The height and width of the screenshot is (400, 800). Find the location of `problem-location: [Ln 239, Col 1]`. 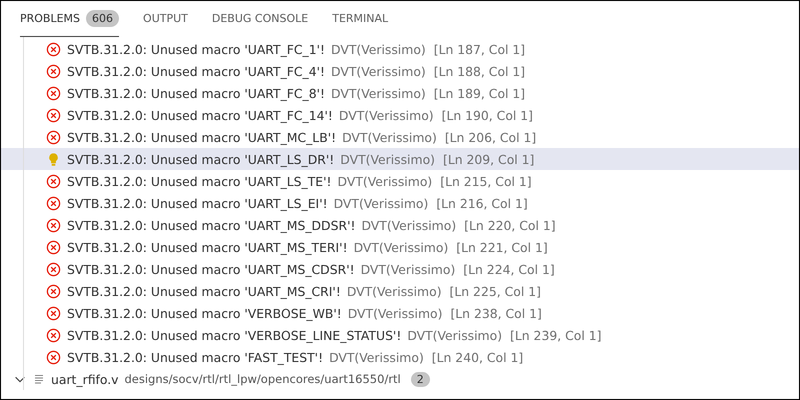

problem-location: [Ln 239, Col 1] is located at coordinates (556, 335).